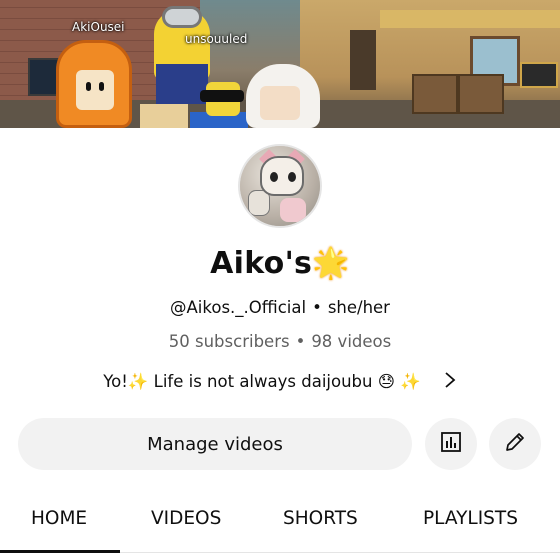 The height and width of the screenshot is (560, 560). What do you see at coordinates (222, 96) in the screenshot?
I see `sunglasses` at bounding box center [222, 96].